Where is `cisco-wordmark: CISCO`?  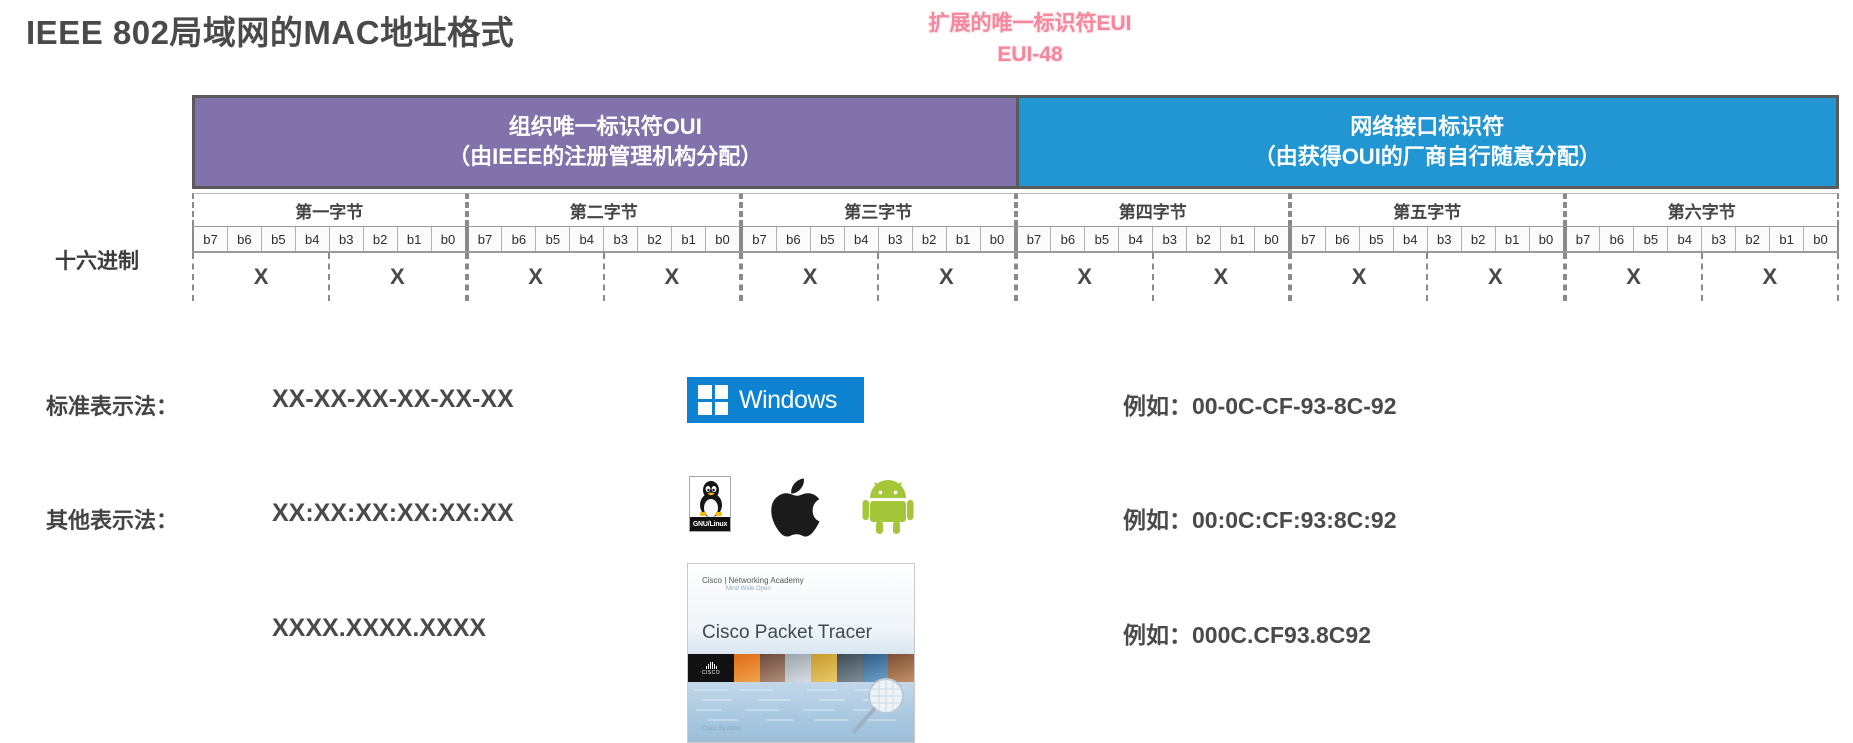 cisco-wordmark: CISCO is located at coordinates (711, 668).